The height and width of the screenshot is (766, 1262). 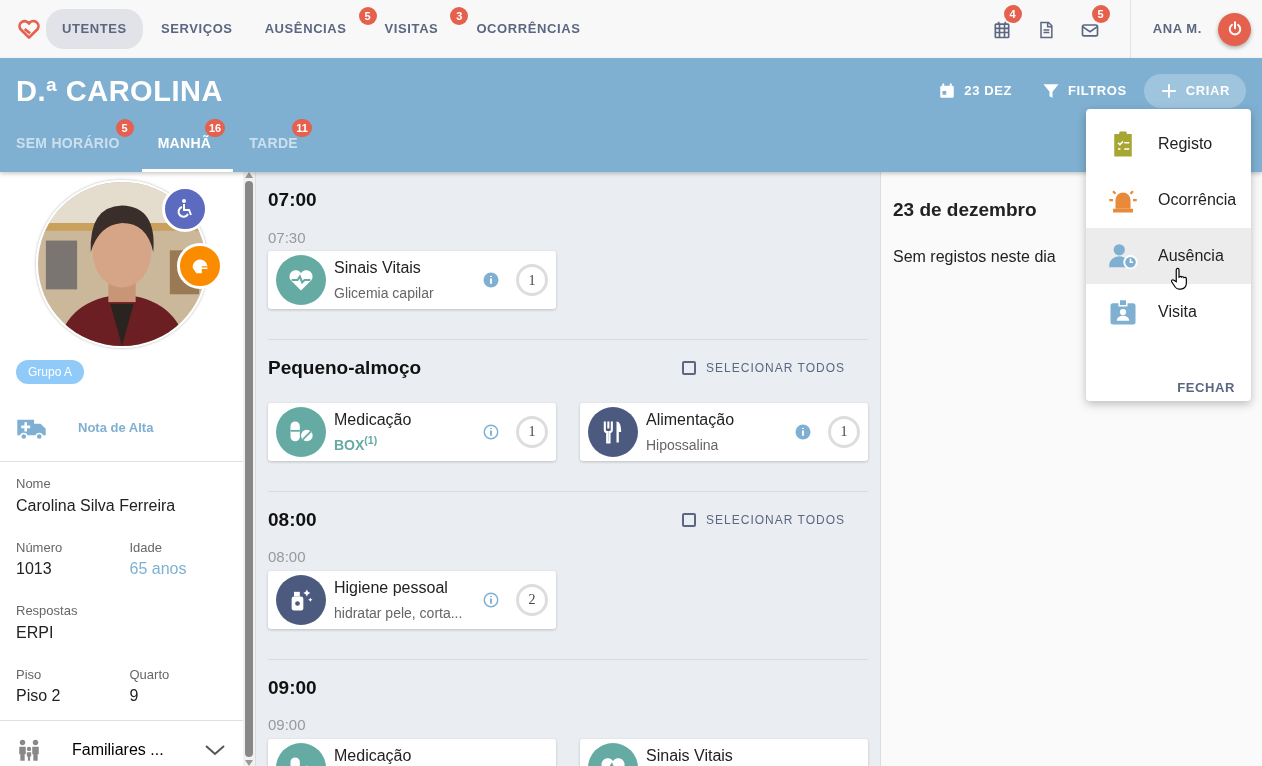 I want to click on time-label: 08:00, so click(x=287, y=557).